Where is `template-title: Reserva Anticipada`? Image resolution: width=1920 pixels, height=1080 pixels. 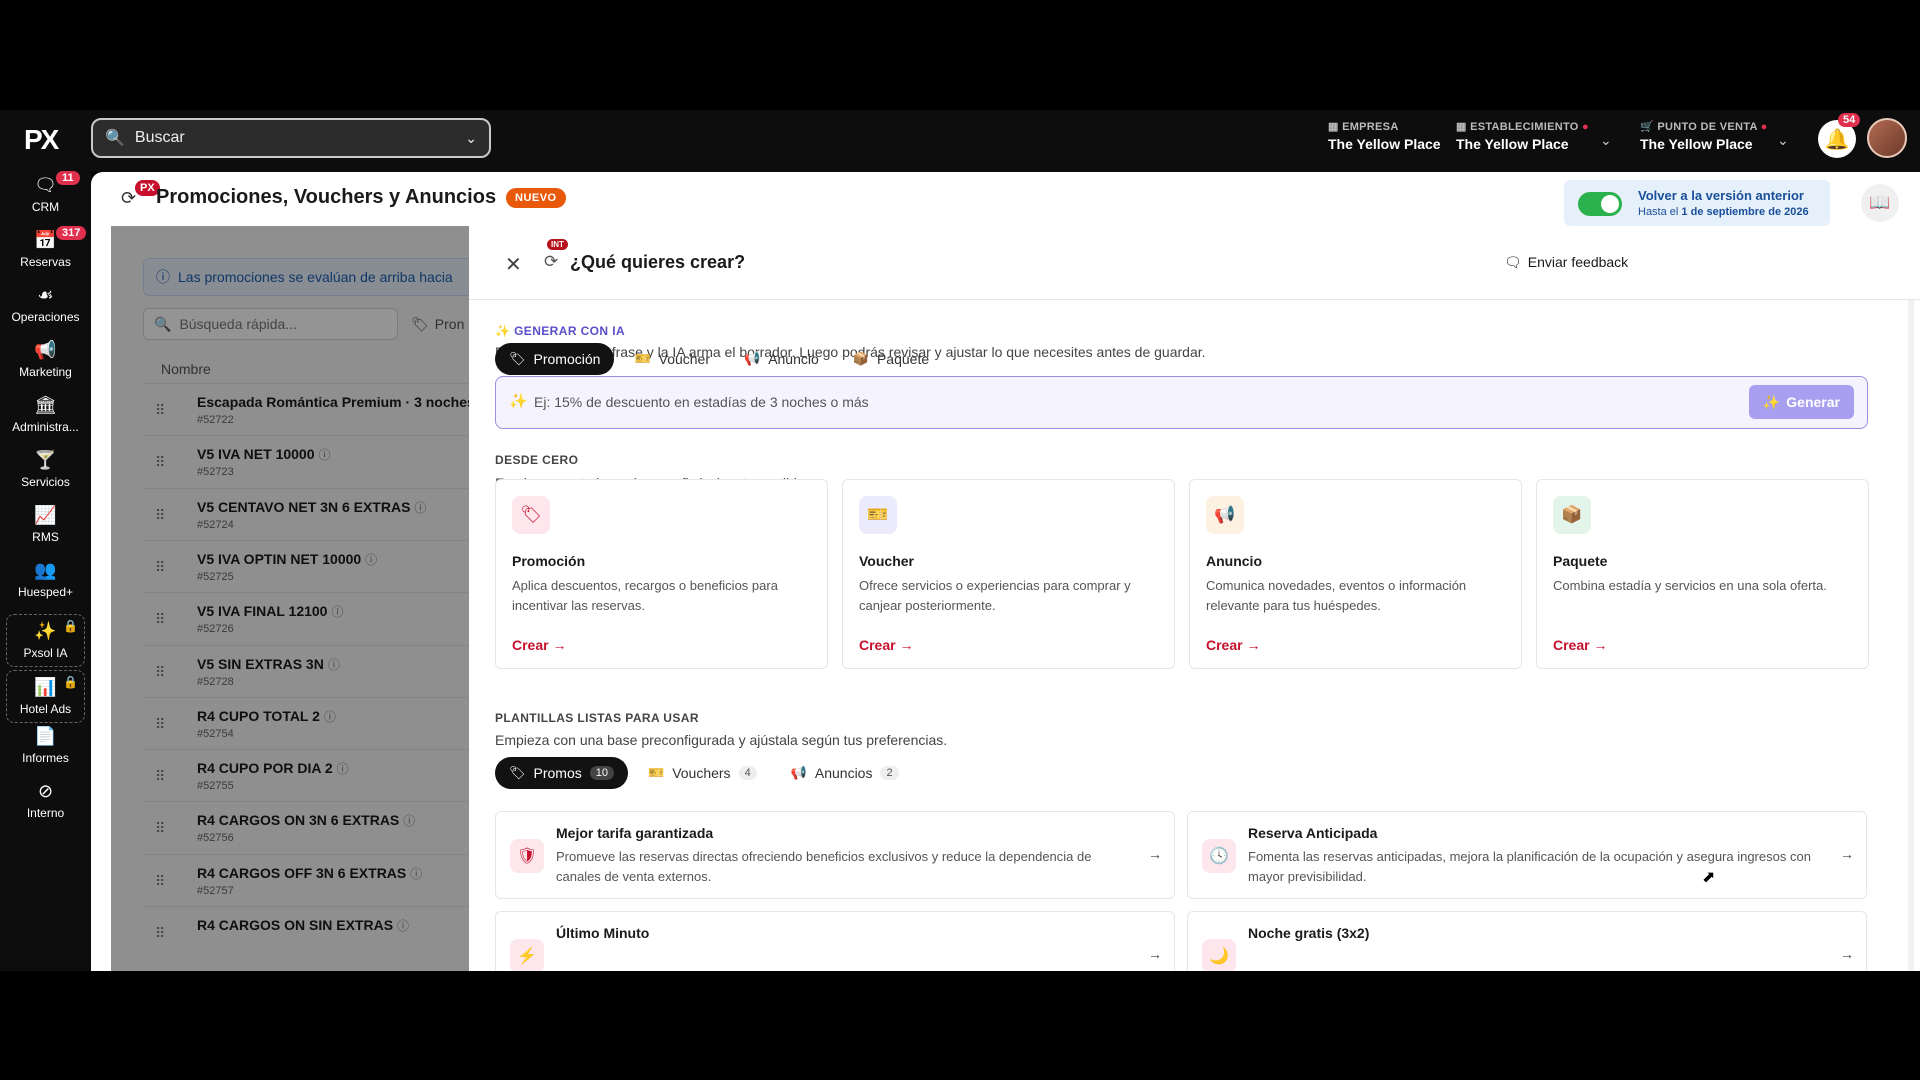
template-title: Reserva Anticipada is located at coordinates (1313, 833).